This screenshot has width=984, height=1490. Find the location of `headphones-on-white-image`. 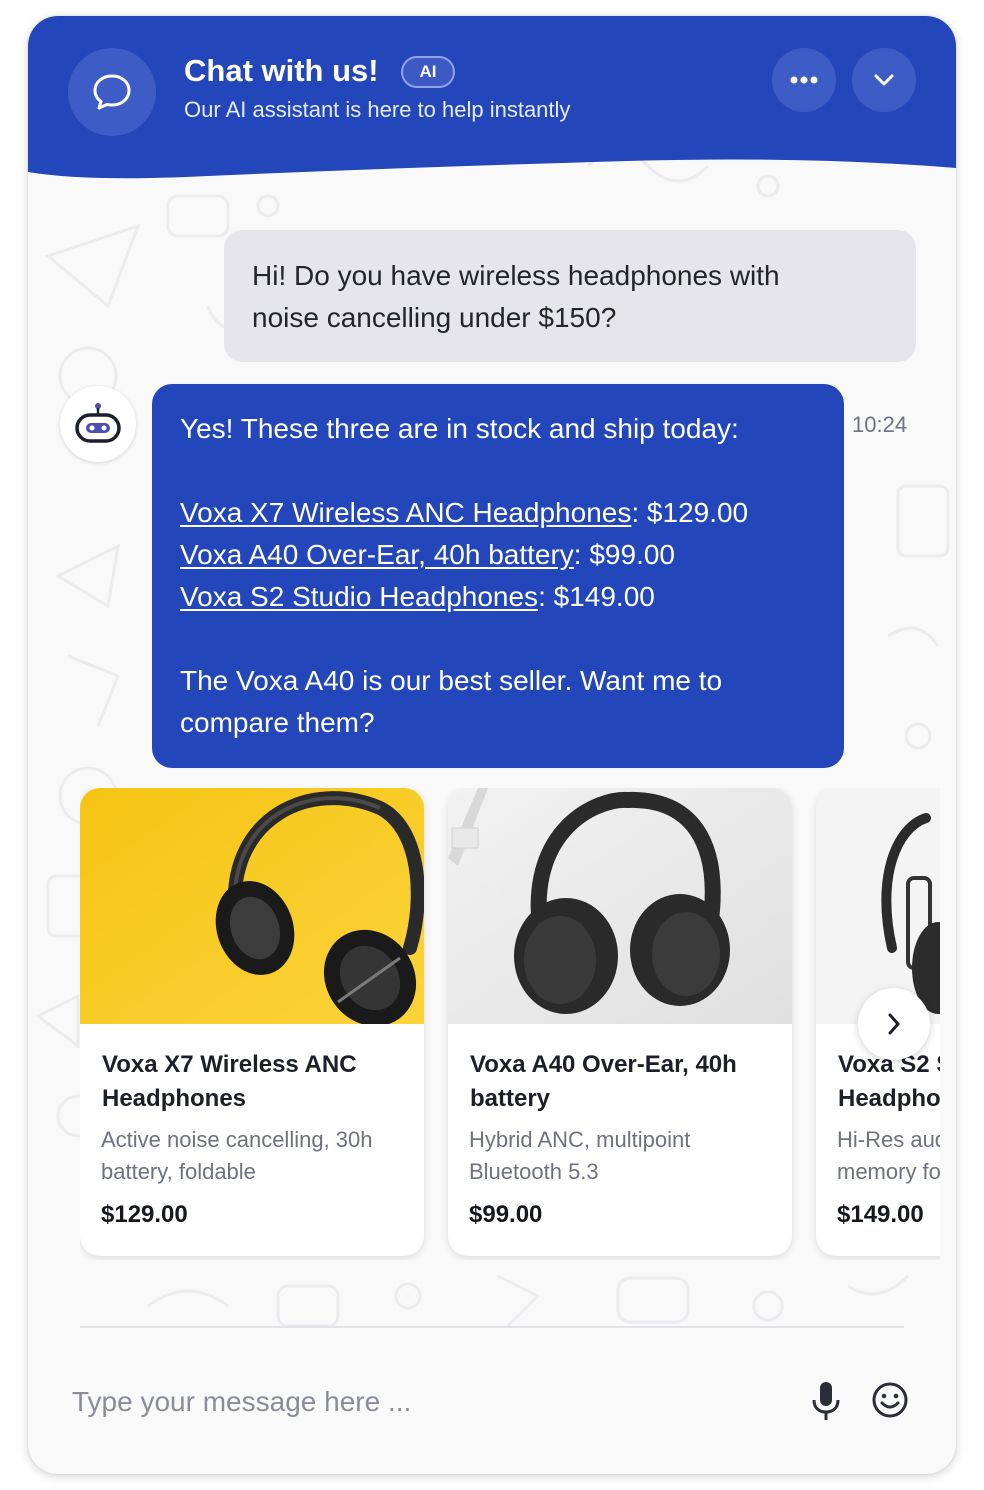

headphones-on-white-image is located at coordinates (620, 906).